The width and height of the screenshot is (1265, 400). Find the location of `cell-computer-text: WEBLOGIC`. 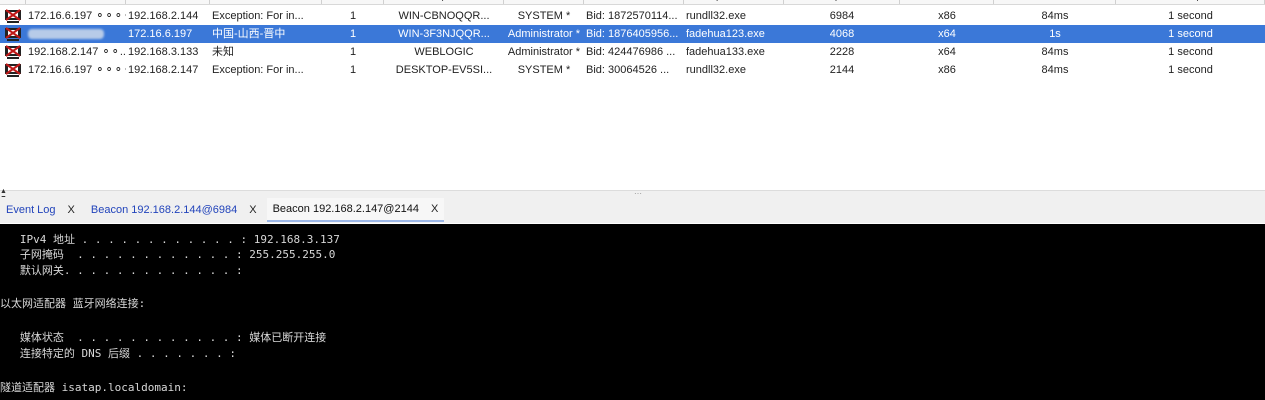

cell-computer-text: WEBLOGIC is located at coordinates (444, 52).